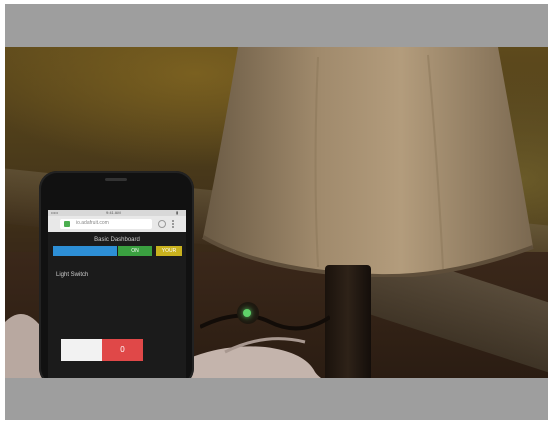 This screenshot has width=553, height=425. What do you see at coordinates (67, 224) in the screenshot?
I see `lock-icon` at bounding box center [67, 224].